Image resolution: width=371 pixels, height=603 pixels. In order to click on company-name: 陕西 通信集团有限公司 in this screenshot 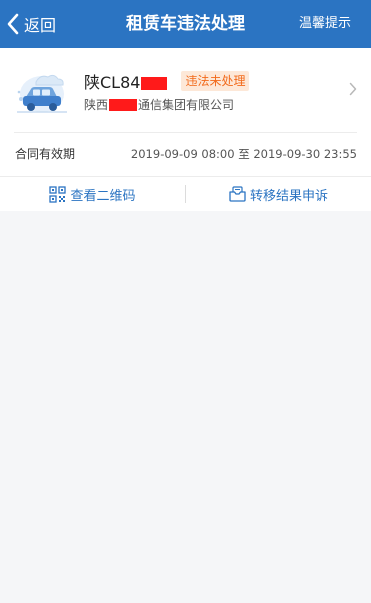, I will do `click(159, 105)`.